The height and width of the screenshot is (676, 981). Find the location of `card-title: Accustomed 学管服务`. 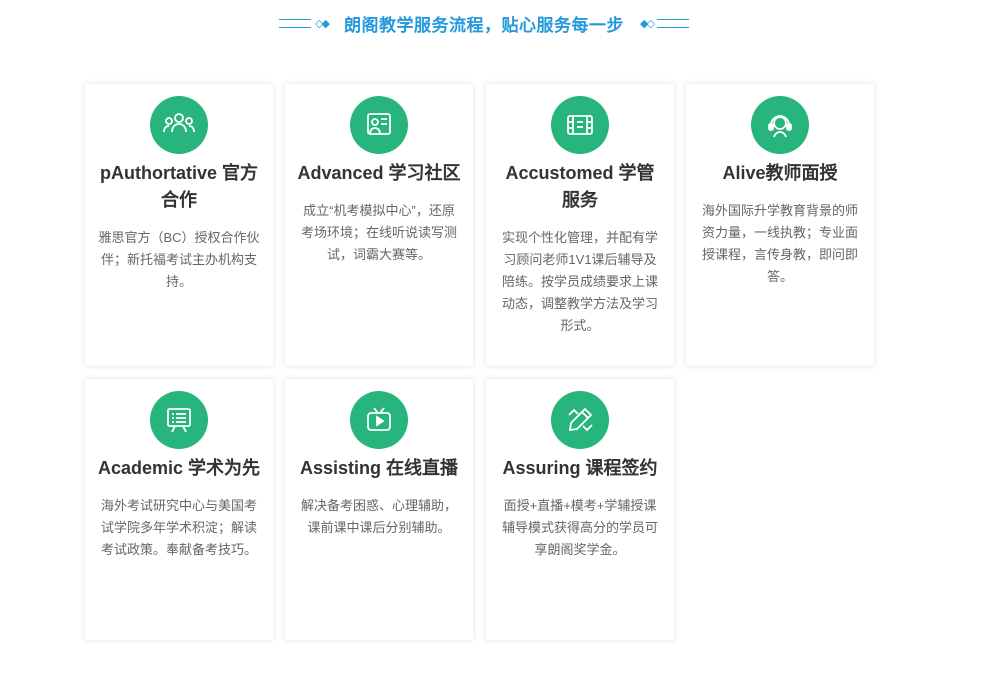

card-title: Accustomed 学管服务 is located at coordinates (580, 186).